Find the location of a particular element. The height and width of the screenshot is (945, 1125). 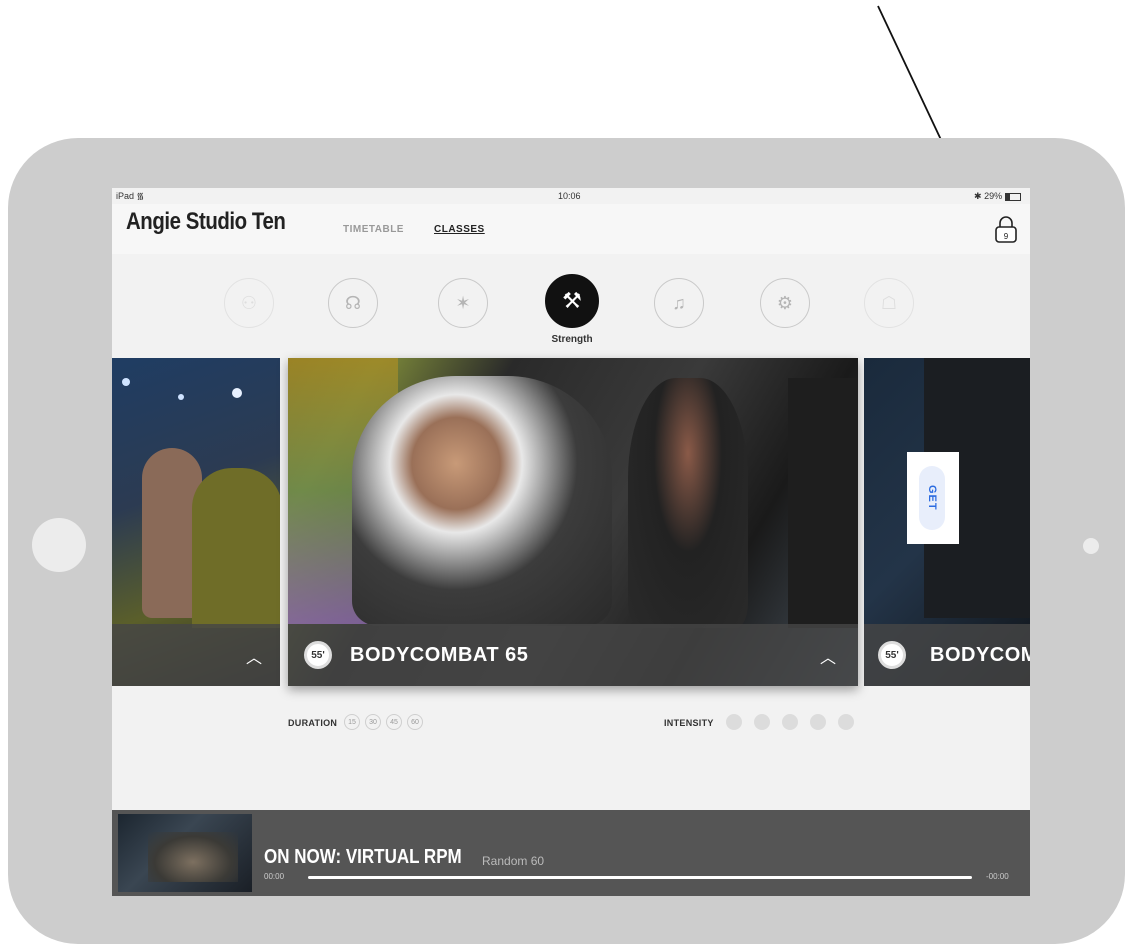

duration-chip: 60 is located at coordinates (415, 722).